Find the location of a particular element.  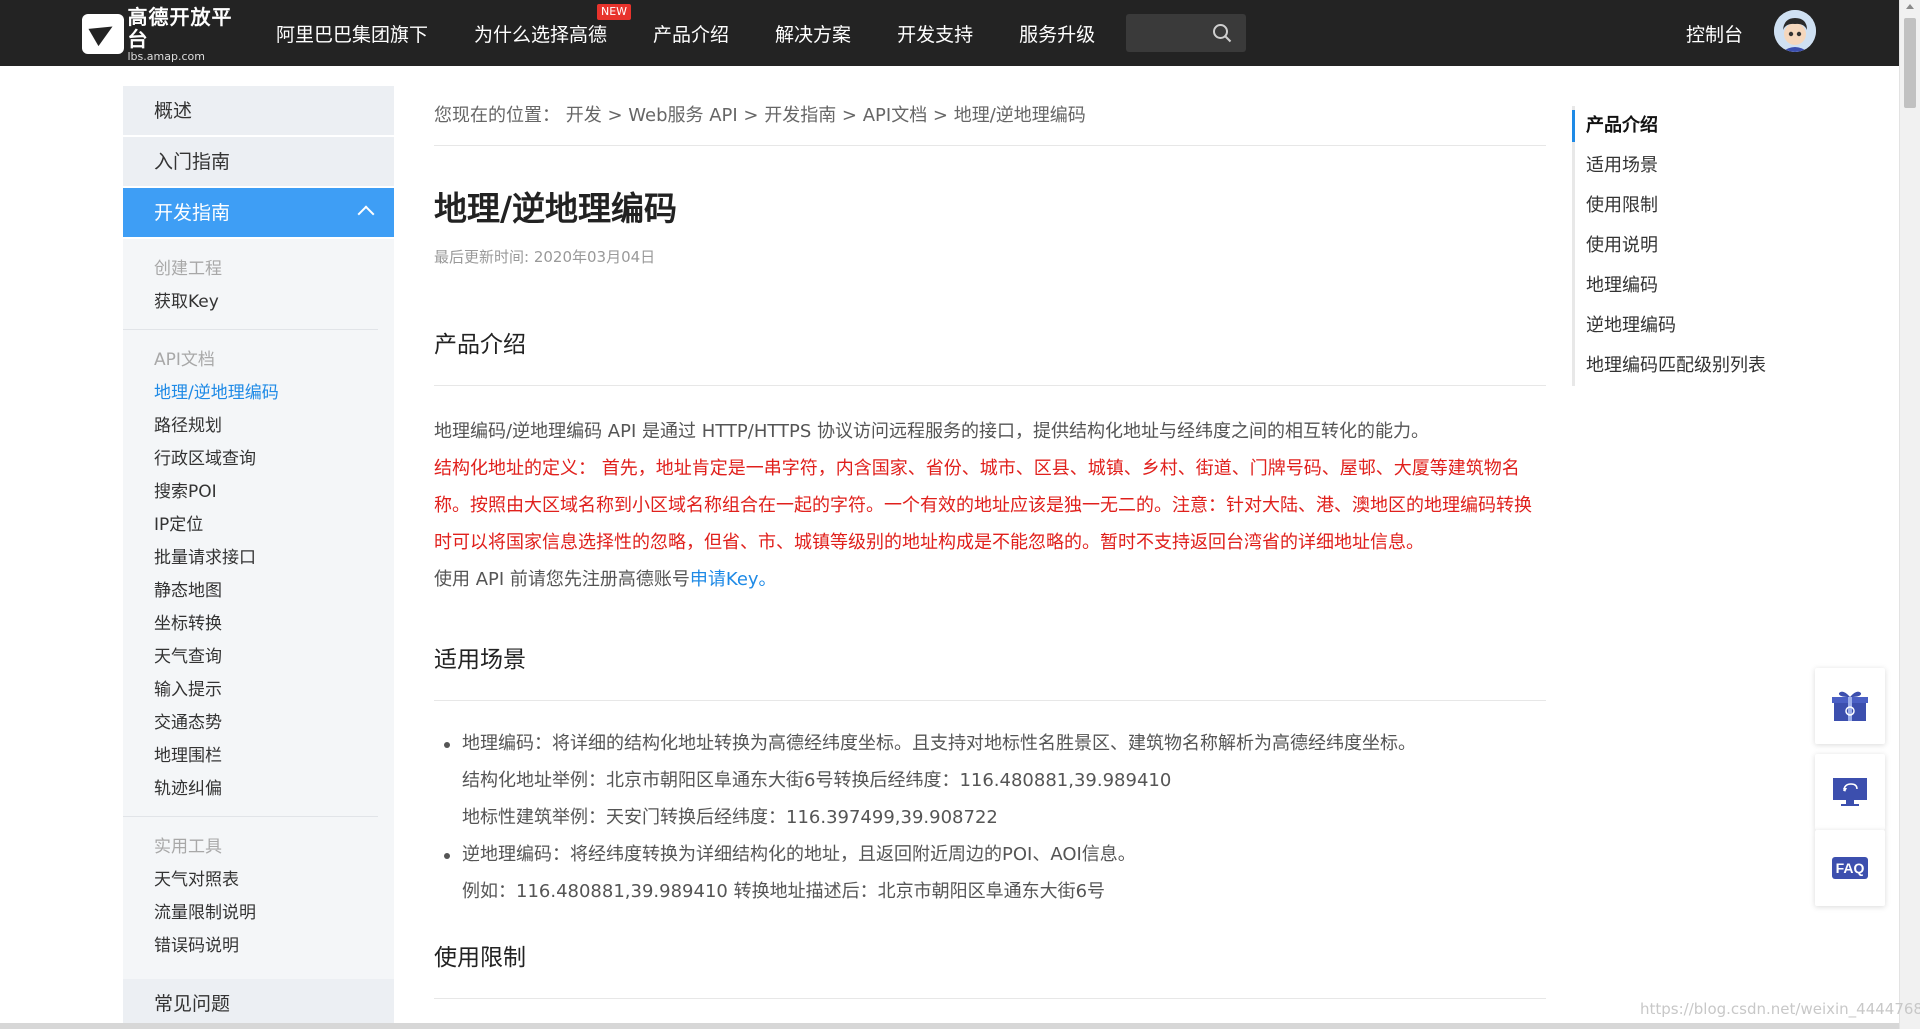

site-logo: 高德开放平台 lbs.amap.com is located at coordinates (167, 34).